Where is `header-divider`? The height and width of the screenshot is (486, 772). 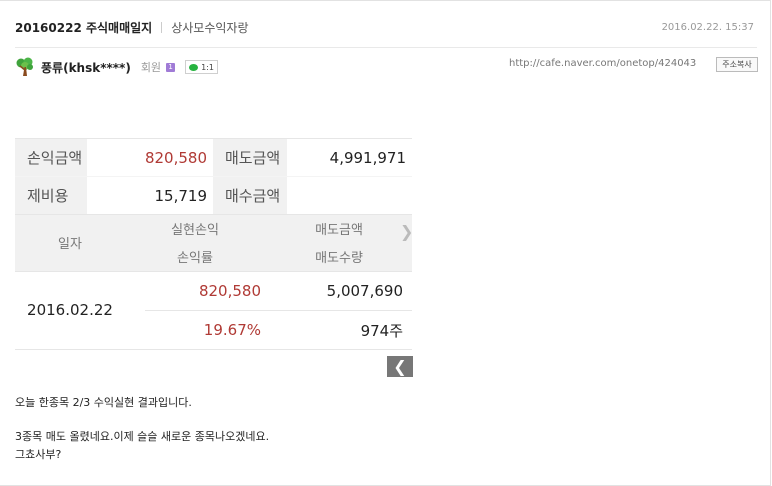 header-divider is located at coordinates (386, 47).